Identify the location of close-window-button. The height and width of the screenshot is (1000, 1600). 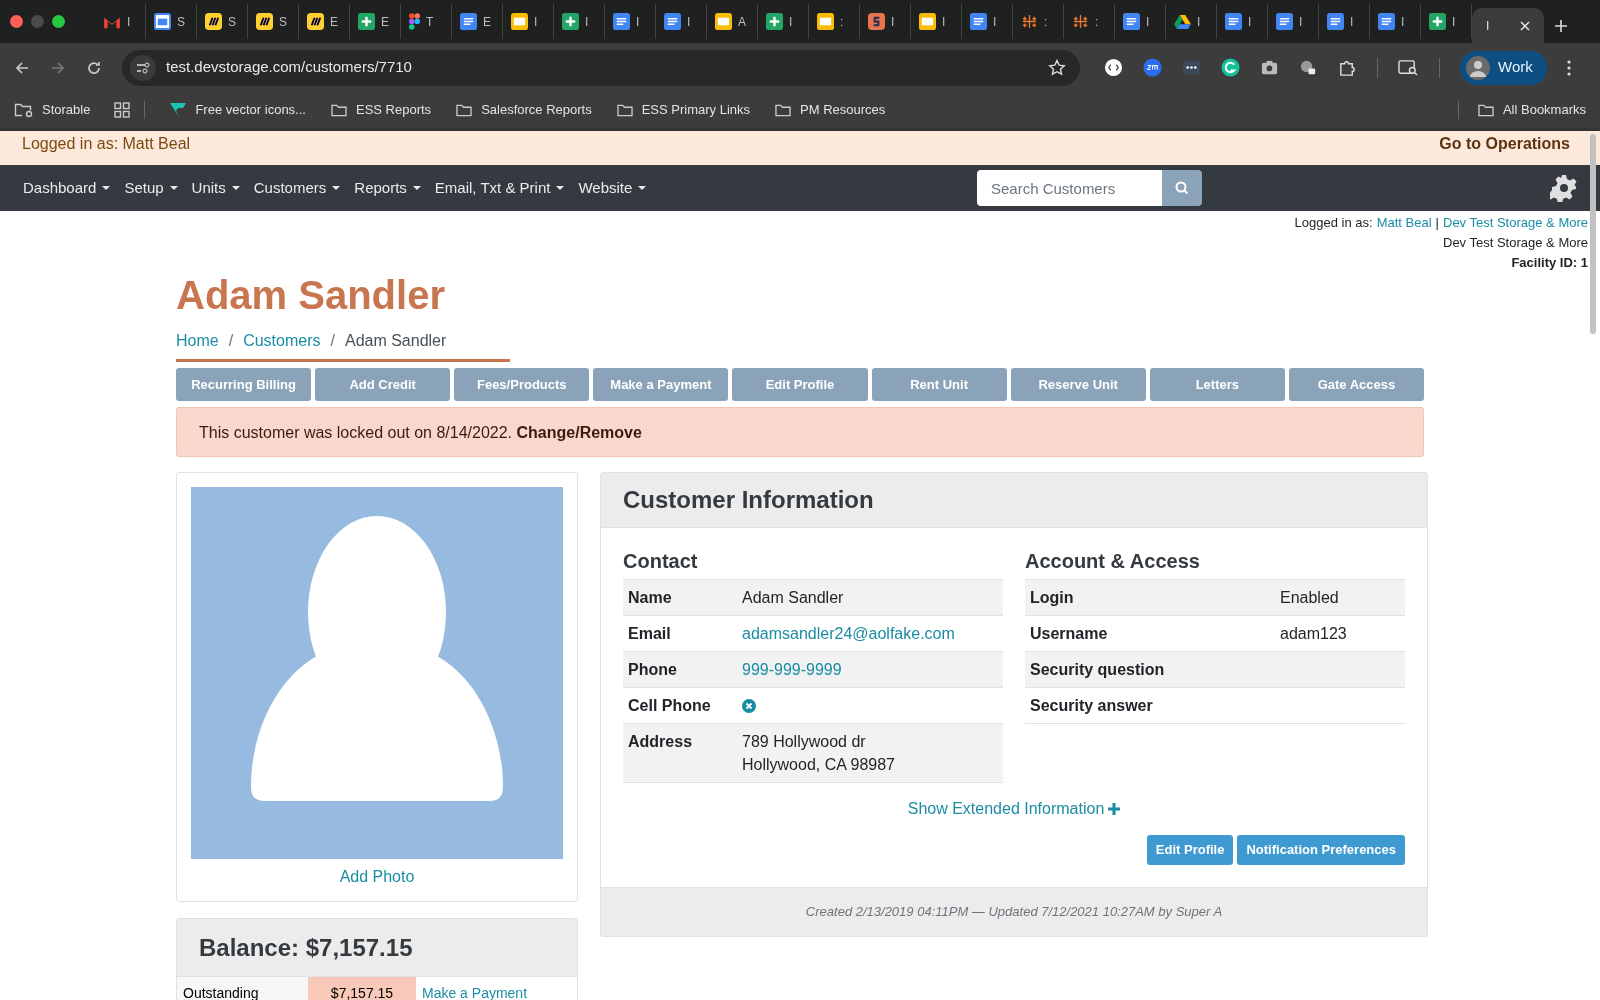
(16, 21).